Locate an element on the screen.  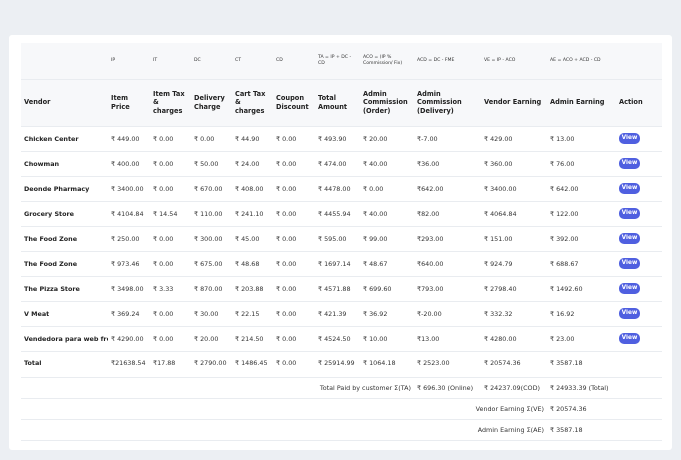
cell-it: ₹ 3.33 is located at coordinates (170, 289).